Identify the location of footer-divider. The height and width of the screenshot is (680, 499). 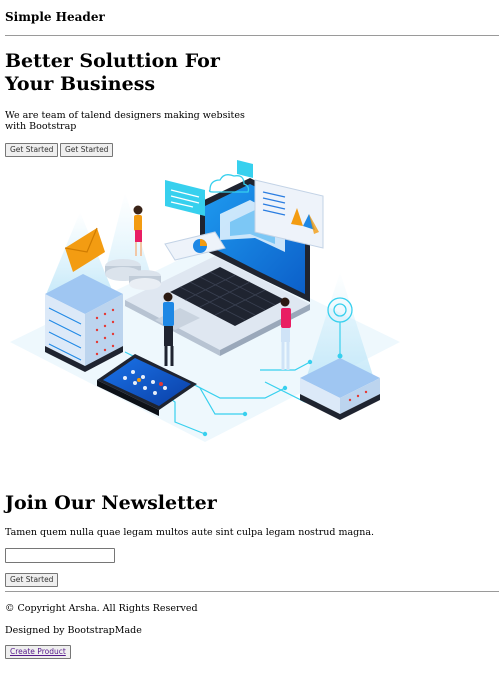
(252, 591).